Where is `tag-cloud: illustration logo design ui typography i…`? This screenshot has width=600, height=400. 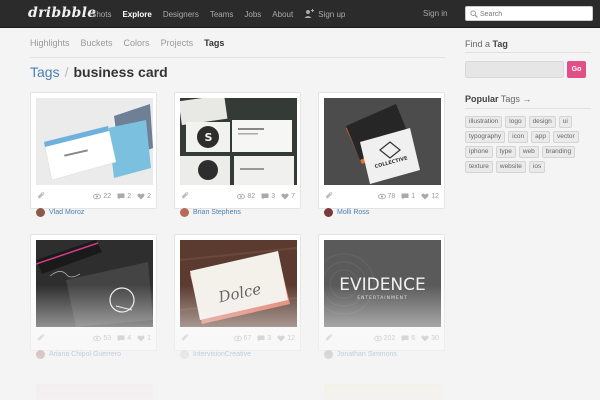
tag-cloud: illustration logo design ui typography i… is located at coordinates (527, 144).